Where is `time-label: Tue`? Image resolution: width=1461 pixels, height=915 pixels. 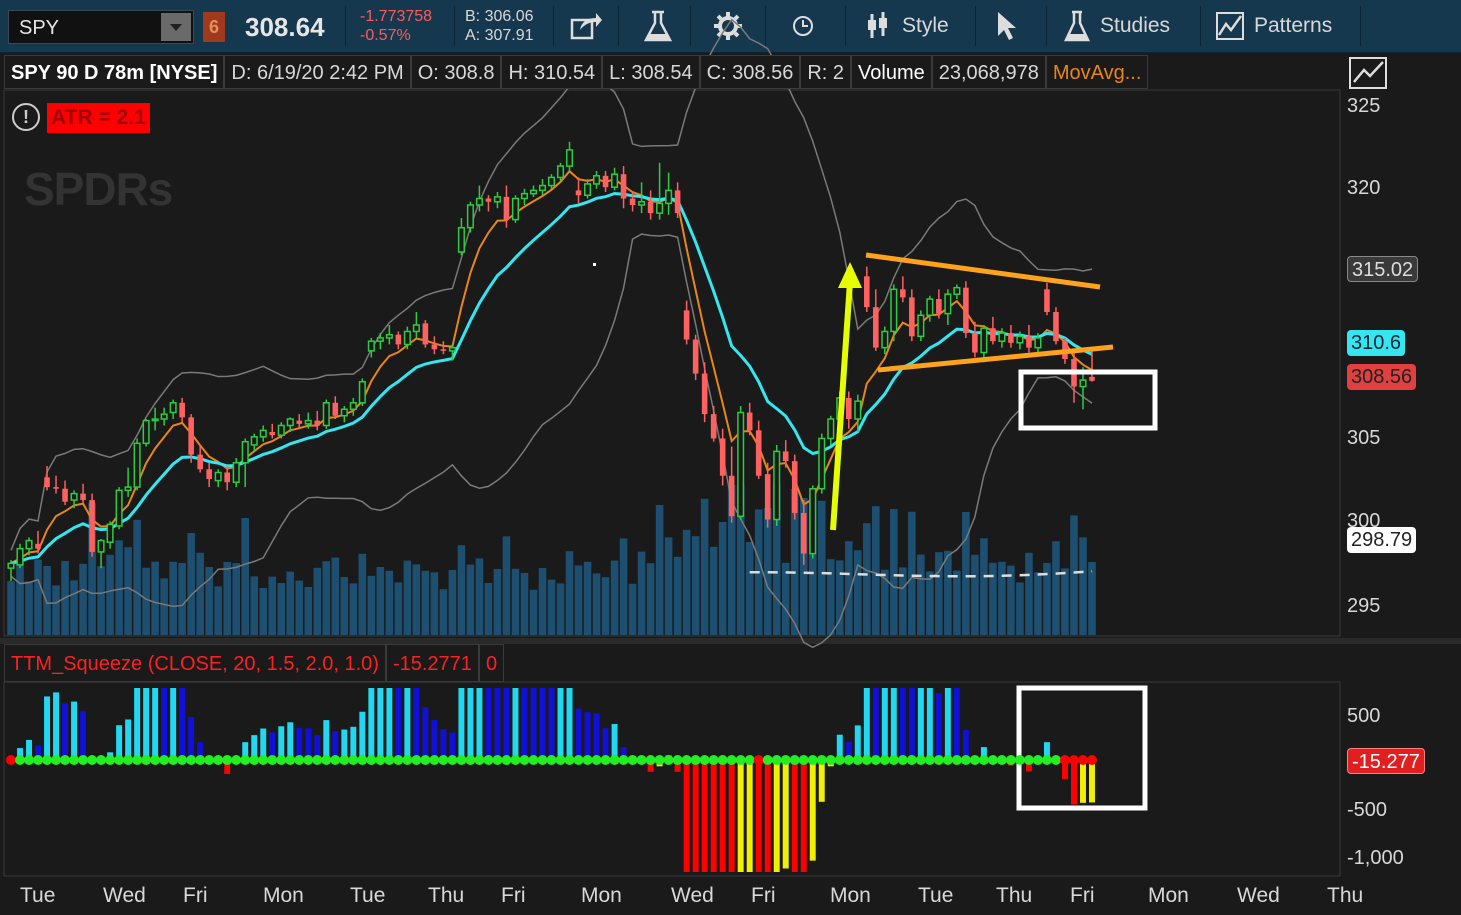 time-label: Tue is located at coordinates (38, 895).